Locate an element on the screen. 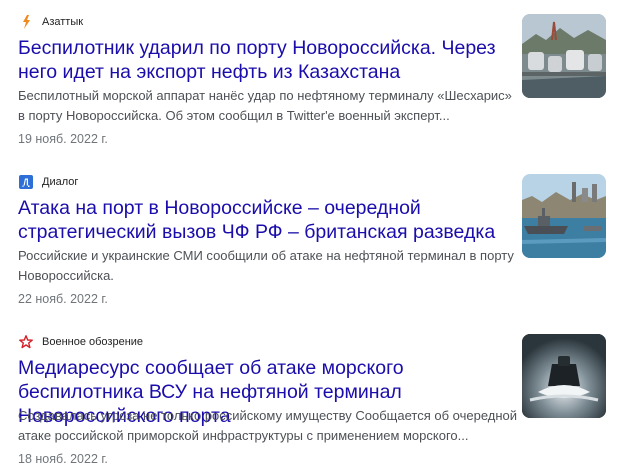 The width and height of the screenshot is (627, 476). publish-date: 19 нояб. 2022 г. is located at coordinates (63, 139).